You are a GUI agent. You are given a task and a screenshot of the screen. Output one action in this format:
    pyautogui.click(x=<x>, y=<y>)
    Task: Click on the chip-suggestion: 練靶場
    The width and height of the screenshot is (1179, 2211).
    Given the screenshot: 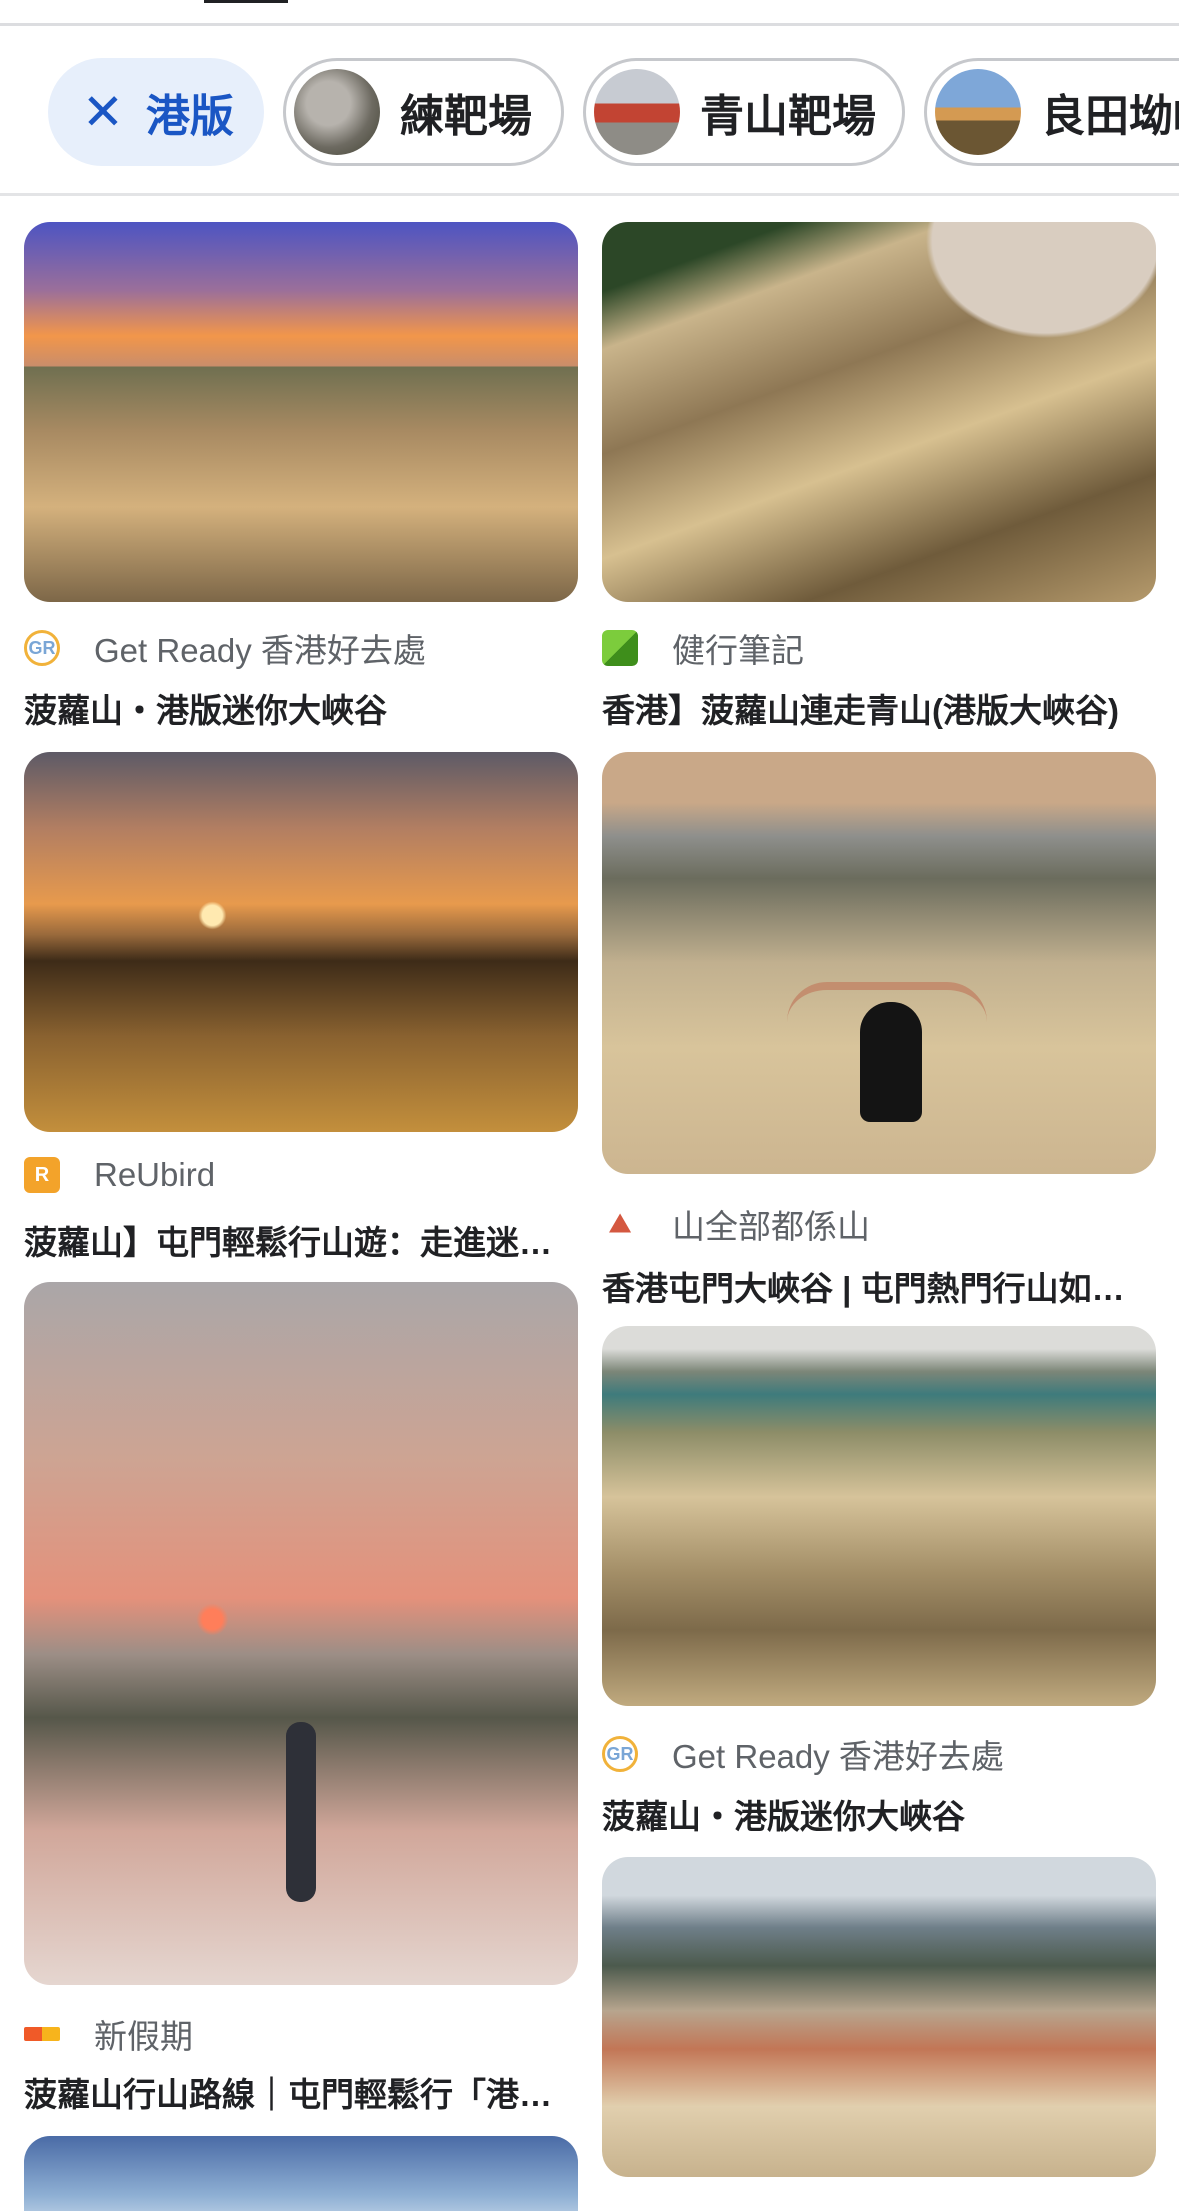 What is the action you would take?
    pyautogui.click(x=423, y=112)
    